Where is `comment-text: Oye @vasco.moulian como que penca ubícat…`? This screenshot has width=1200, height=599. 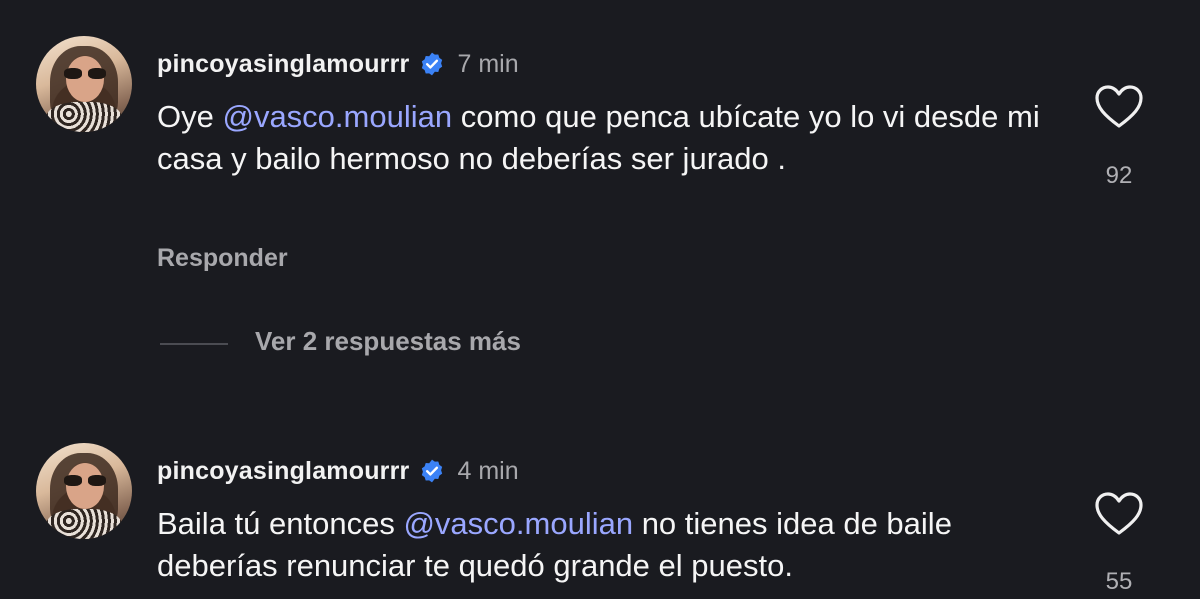
comment-text: Oye @vasco.moulian como que penca ubícat… is located at coordinates (598, 137).